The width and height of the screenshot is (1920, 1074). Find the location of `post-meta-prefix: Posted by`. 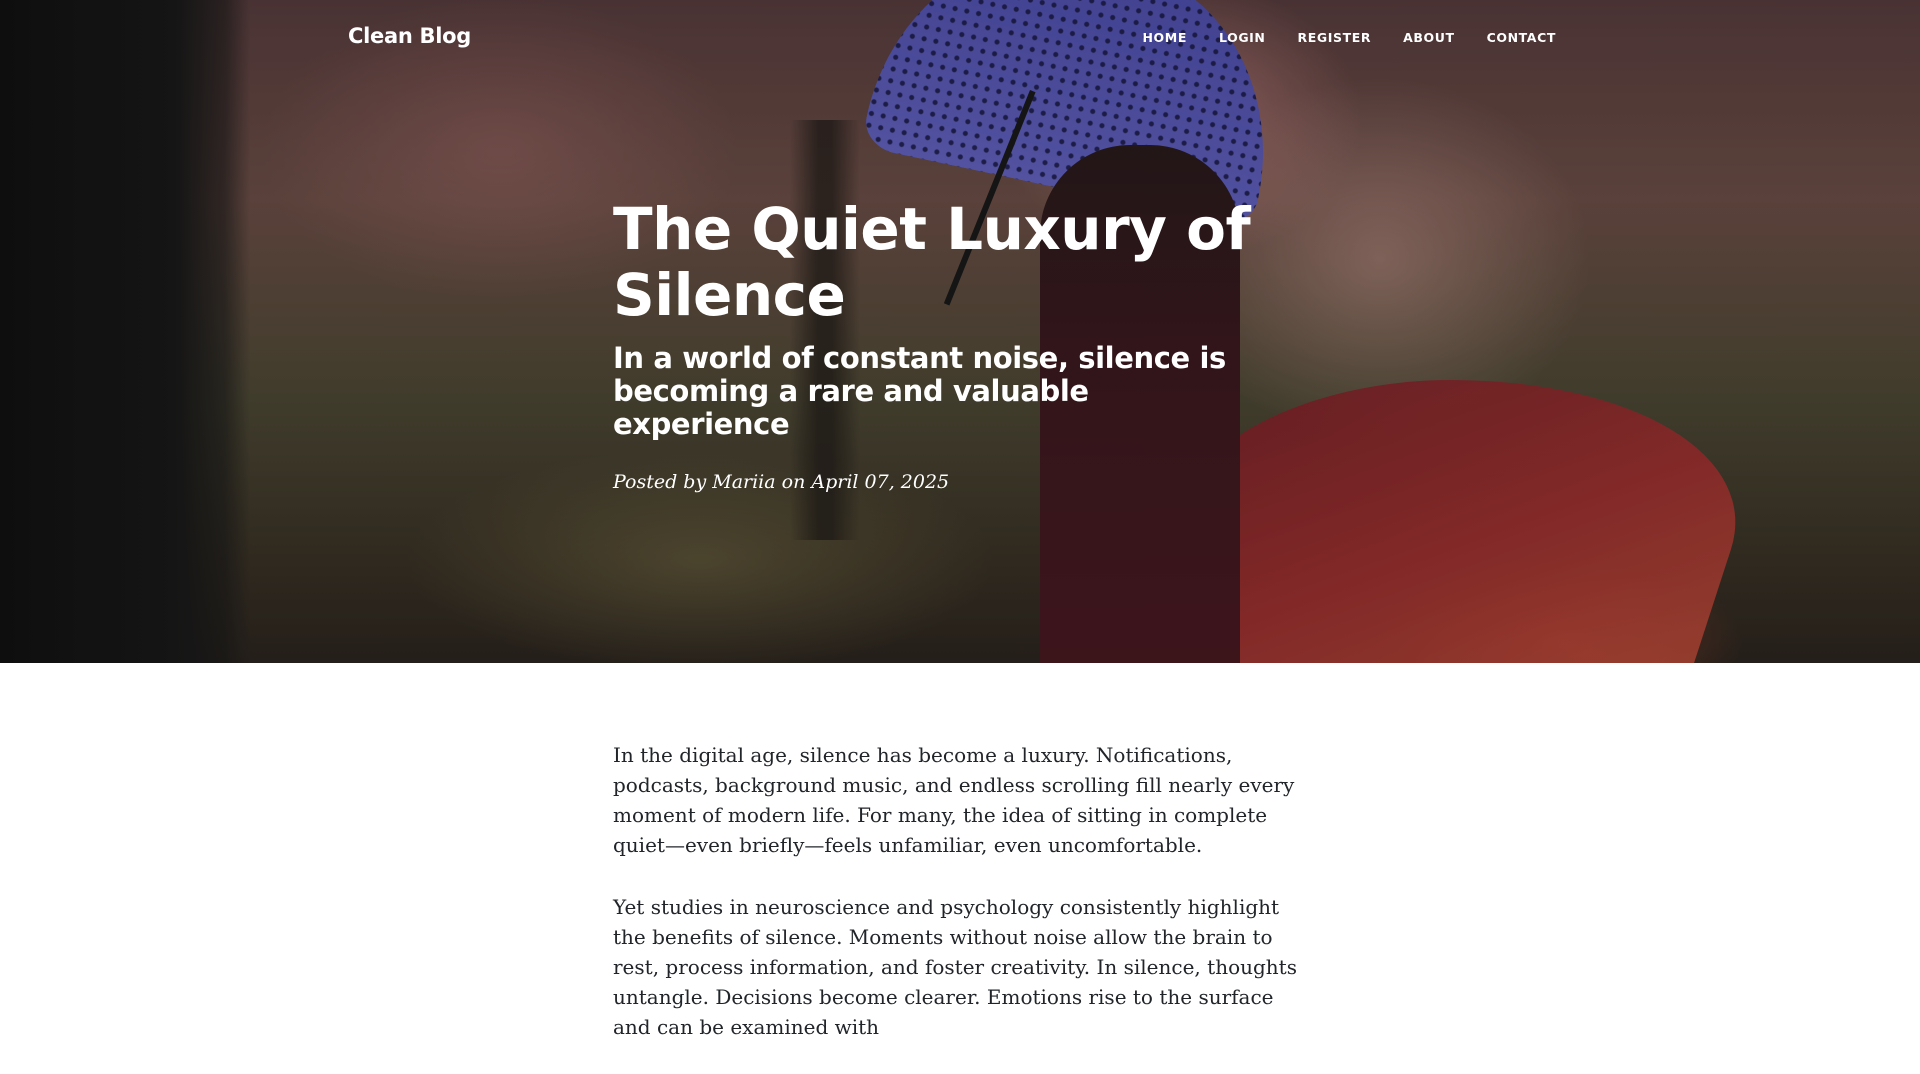

post-meta-prefix: Posted by is located at coordinates (660, 482).